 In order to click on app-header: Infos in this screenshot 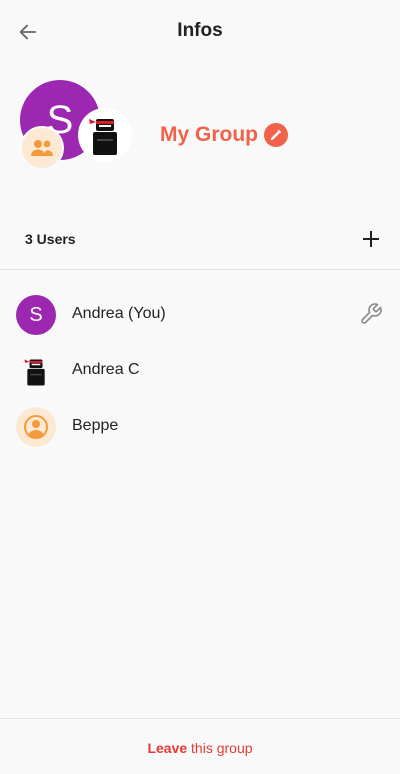, I will do `click(200, 32)`.